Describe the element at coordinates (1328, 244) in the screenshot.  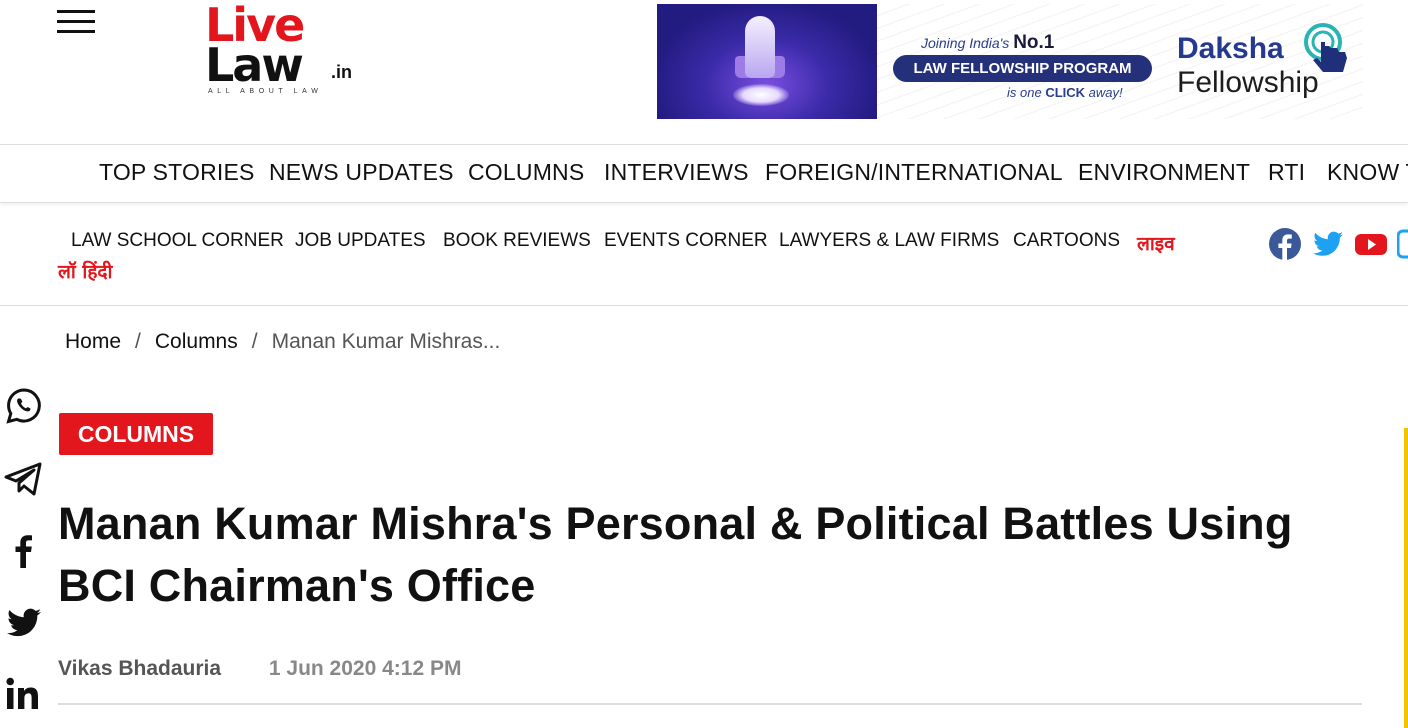
I see `twitter-icon` at that location.